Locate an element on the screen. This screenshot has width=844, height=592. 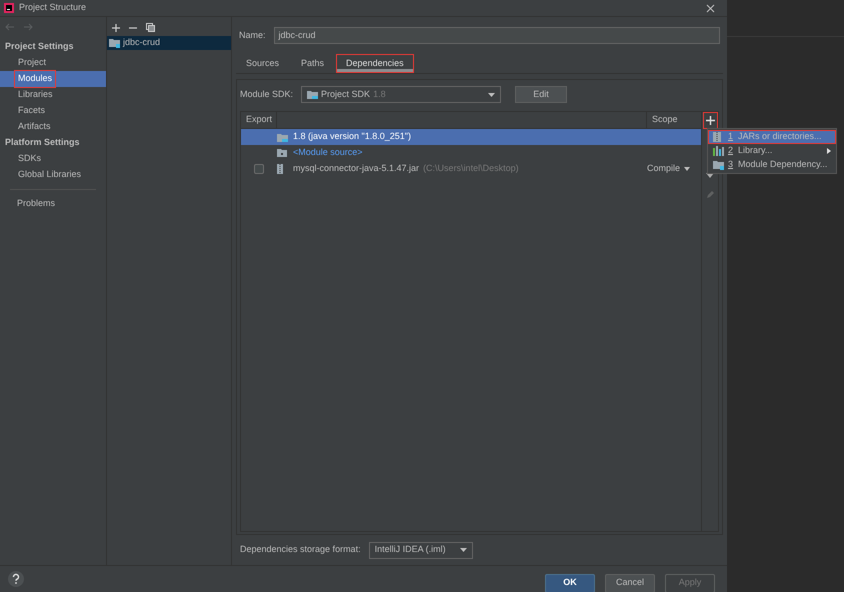
table-row: <Module source> is located at coordinates (471, 153).